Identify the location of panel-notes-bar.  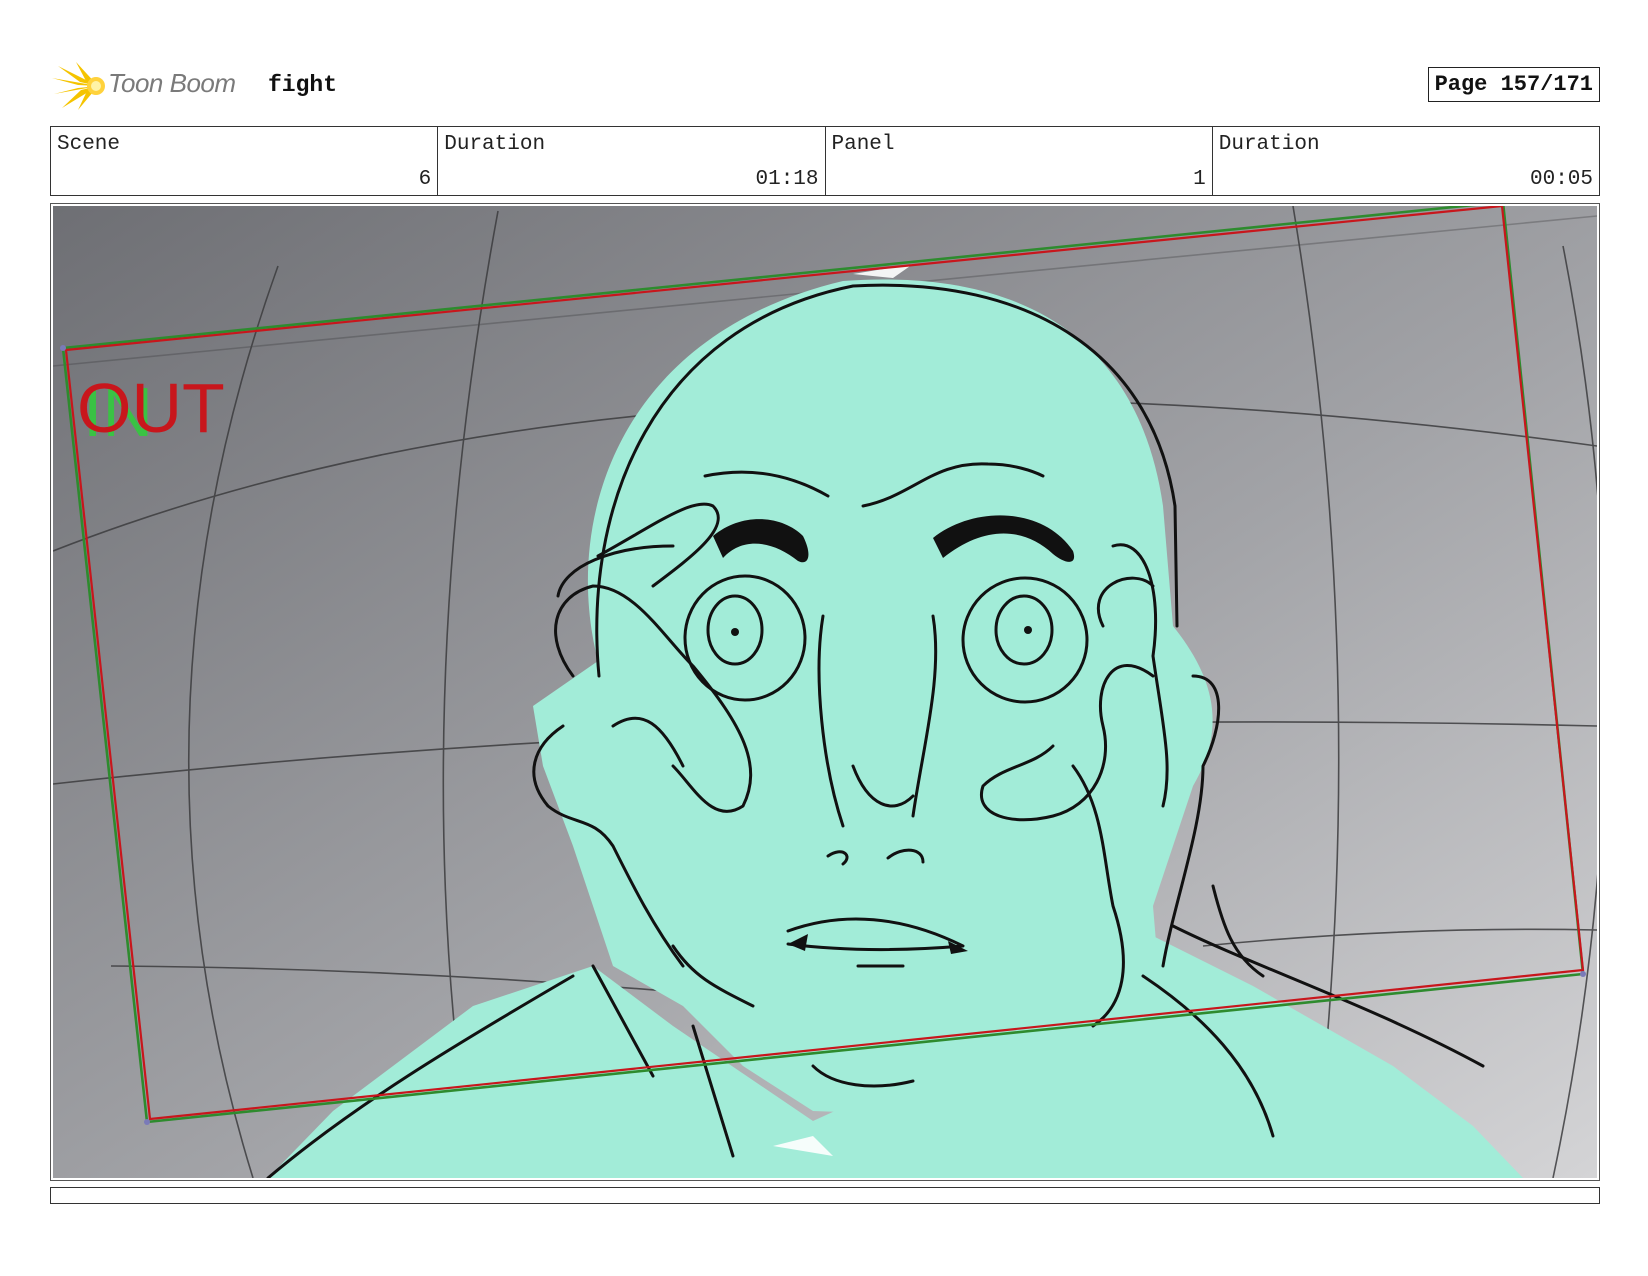
(825, 1195).